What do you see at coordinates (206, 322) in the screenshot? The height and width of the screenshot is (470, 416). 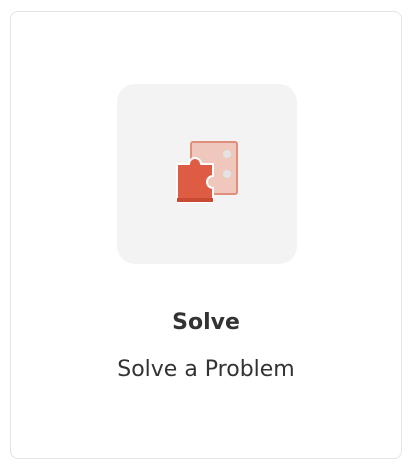 I see `card-title: Solve` at bounding box center [206, 322].